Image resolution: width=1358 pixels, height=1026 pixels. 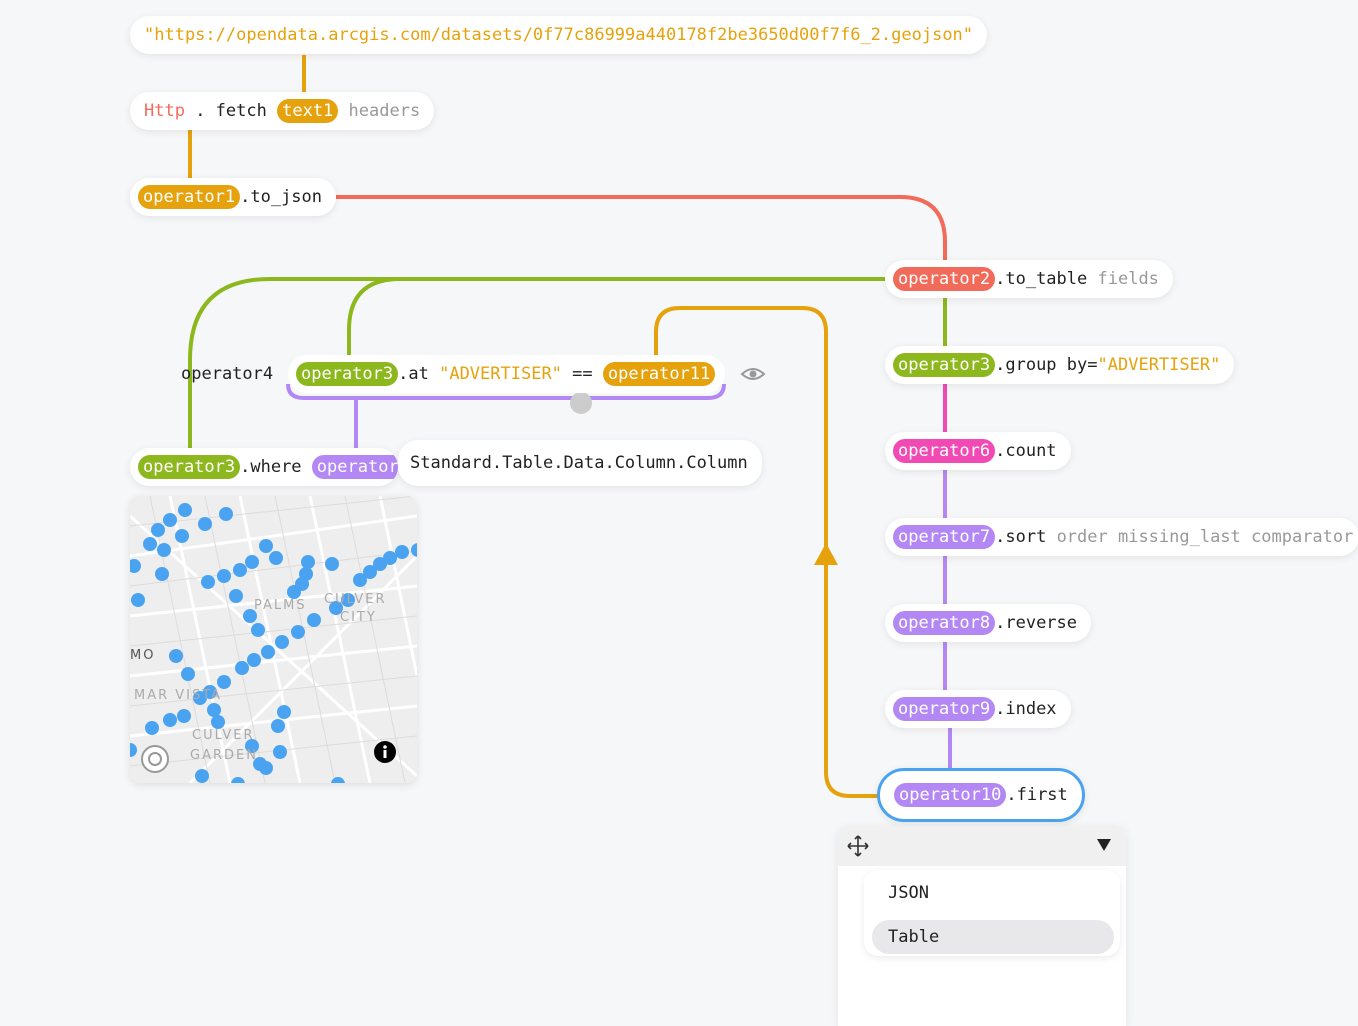 I want to click on panel-header, so click(x=982, y=846).